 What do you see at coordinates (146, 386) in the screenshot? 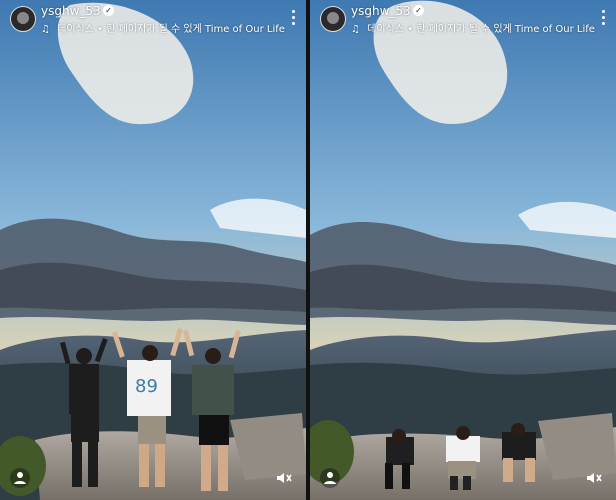
I see `jersey-number: 89` at bounding box center [146, 386].